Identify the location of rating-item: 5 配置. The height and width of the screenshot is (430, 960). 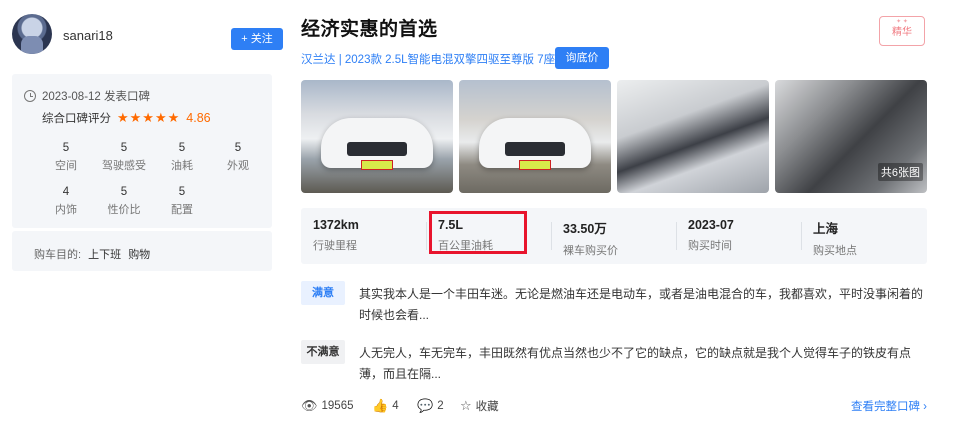
(182, 201).